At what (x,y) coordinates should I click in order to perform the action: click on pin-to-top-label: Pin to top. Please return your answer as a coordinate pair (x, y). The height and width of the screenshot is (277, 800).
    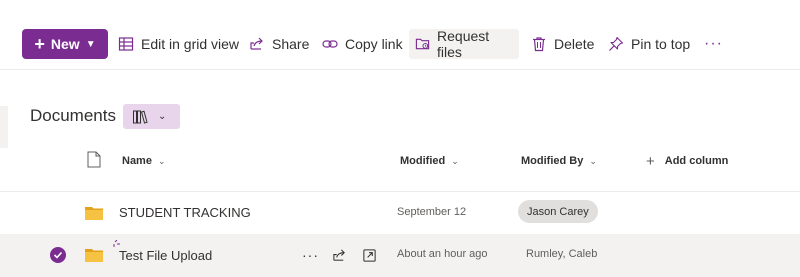
    Looking at the image, I should click on (661, 44).